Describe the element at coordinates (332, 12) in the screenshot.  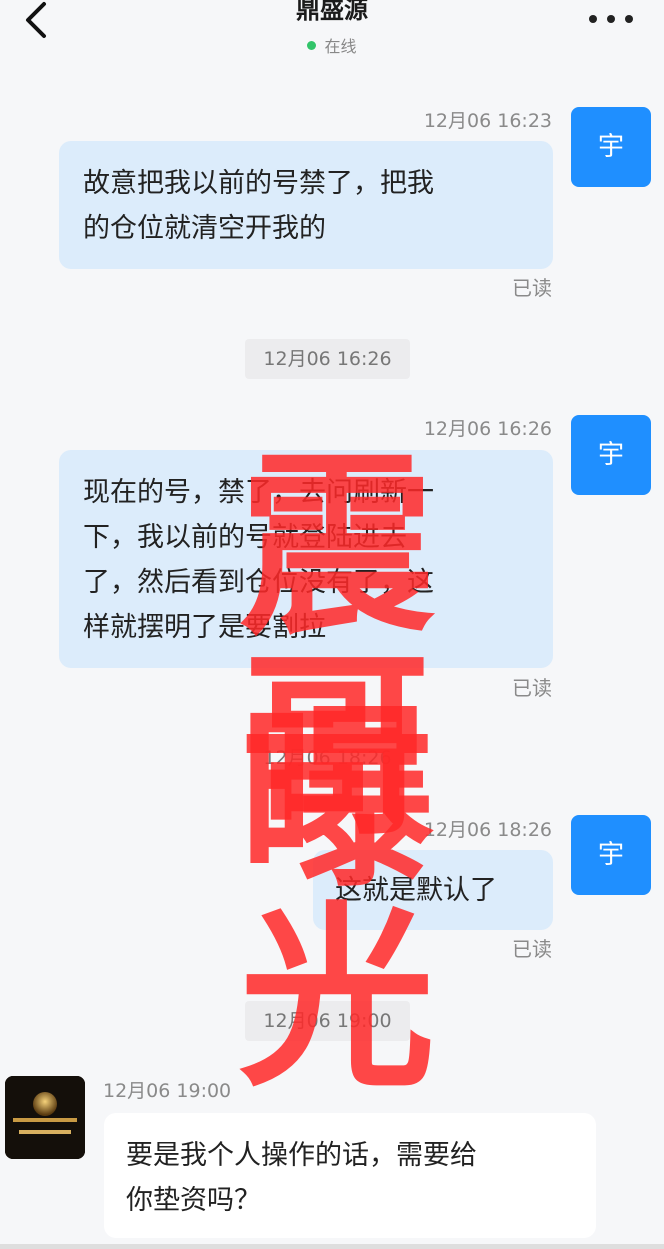
I see `chat-title: 鼎盛源` at that location.